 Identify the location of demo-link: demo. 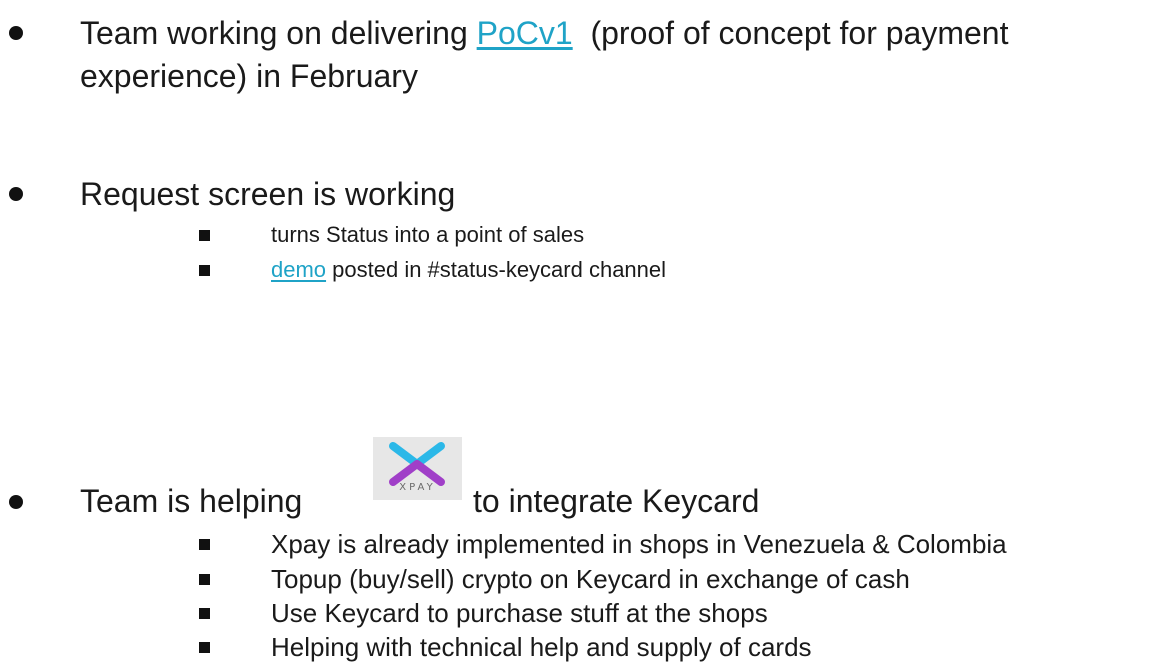
(298, 269).